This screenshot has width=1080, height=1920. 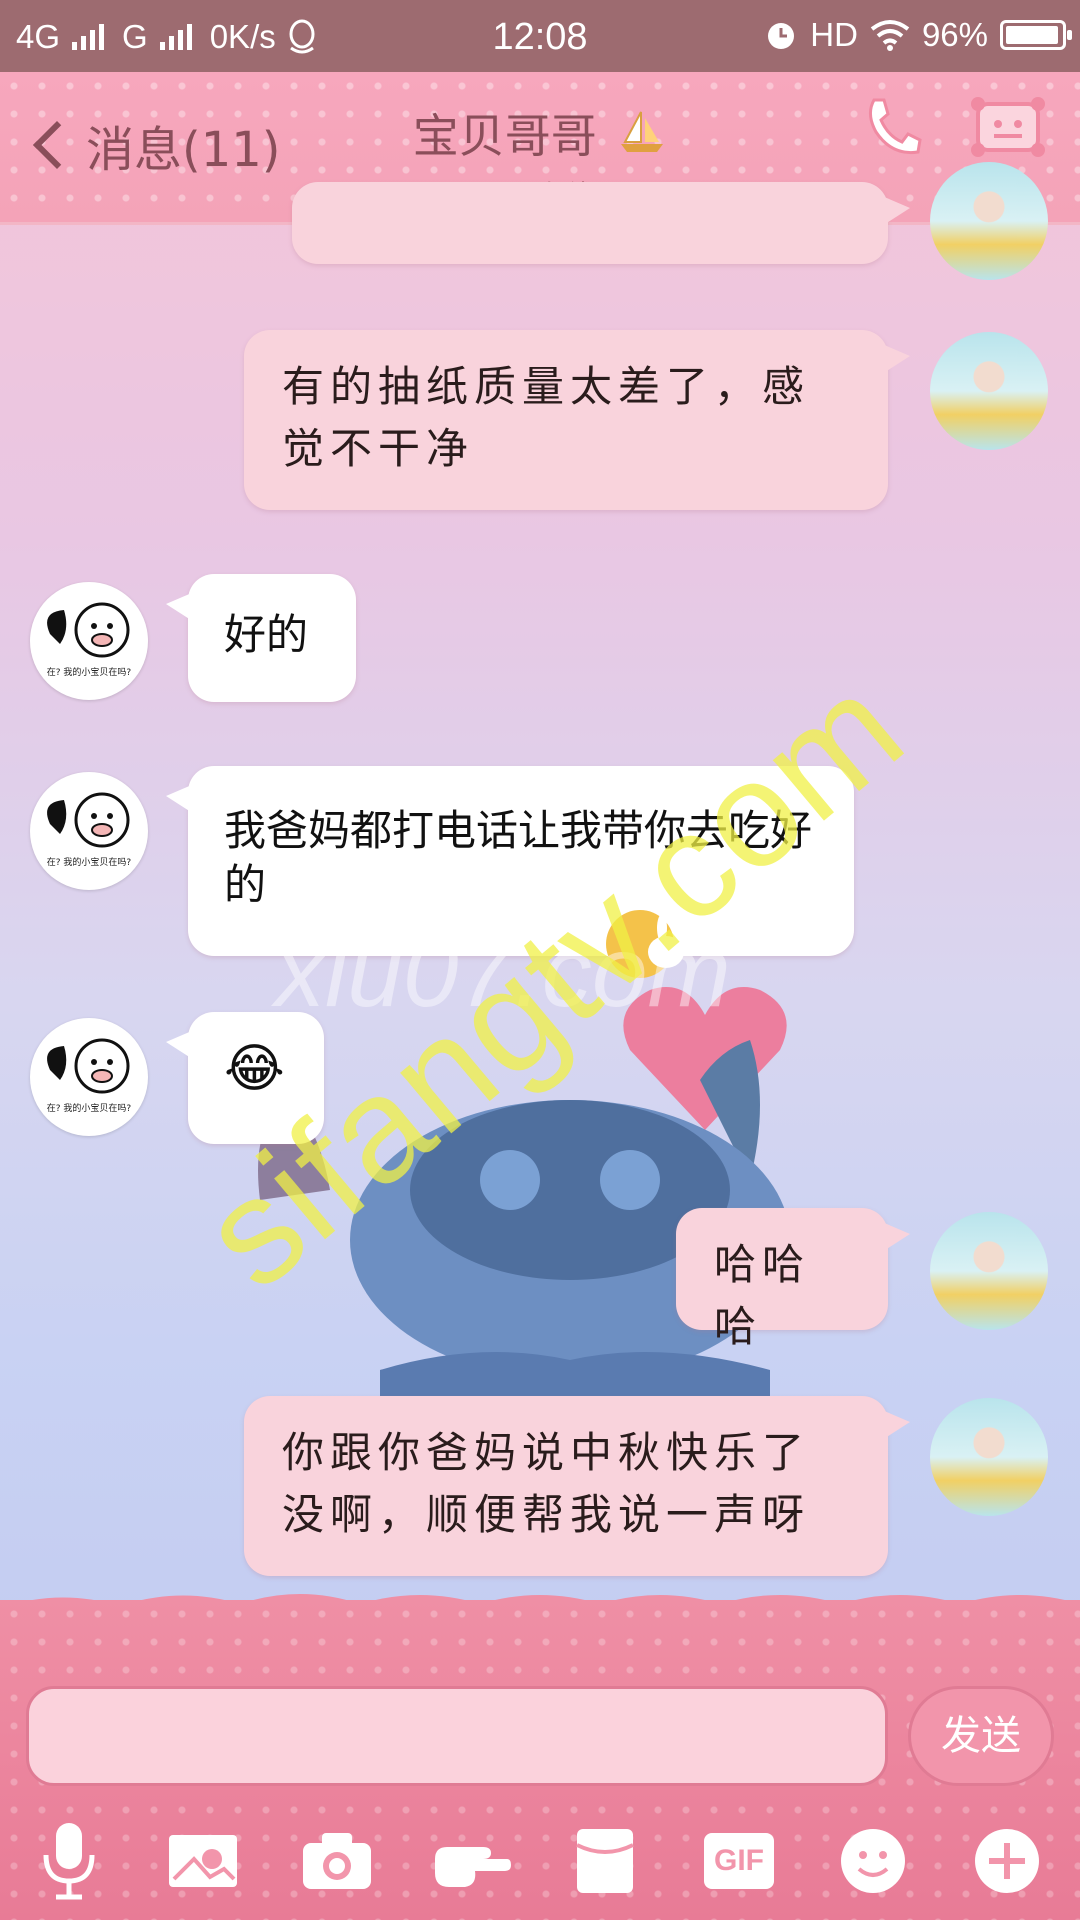 I want to click on emoji-button, so click(x=873, y=1861).